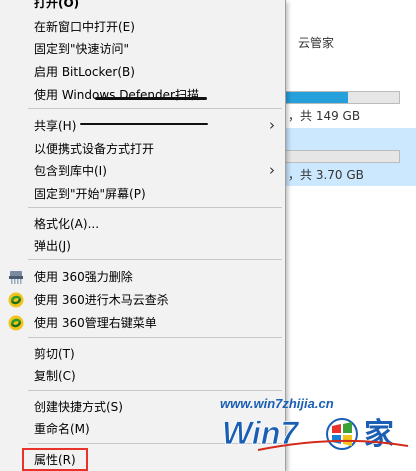  I want to click on drive2-usage-bar, so click(342, 156).